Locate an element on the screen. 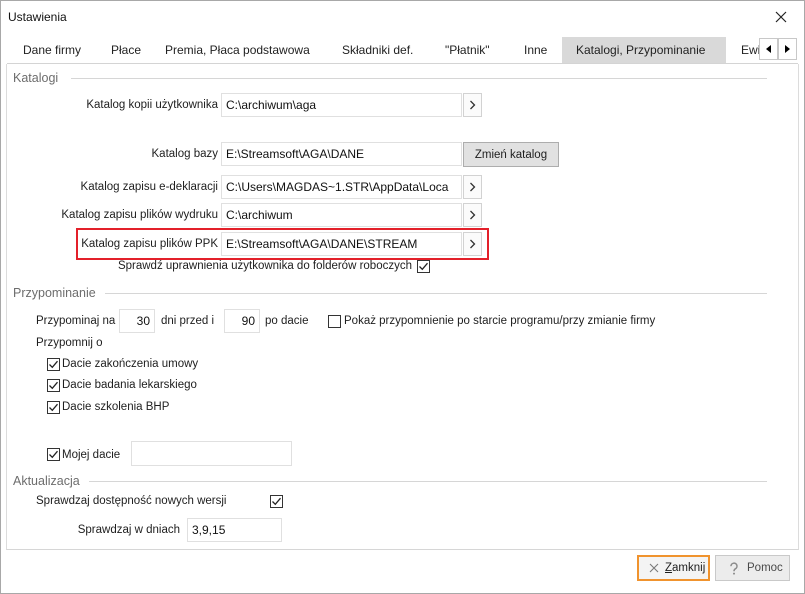 The height and width of the screenshot is (594, 805). zmien-katalog-label: Zmień katalog is located at coordinates (511, 154).